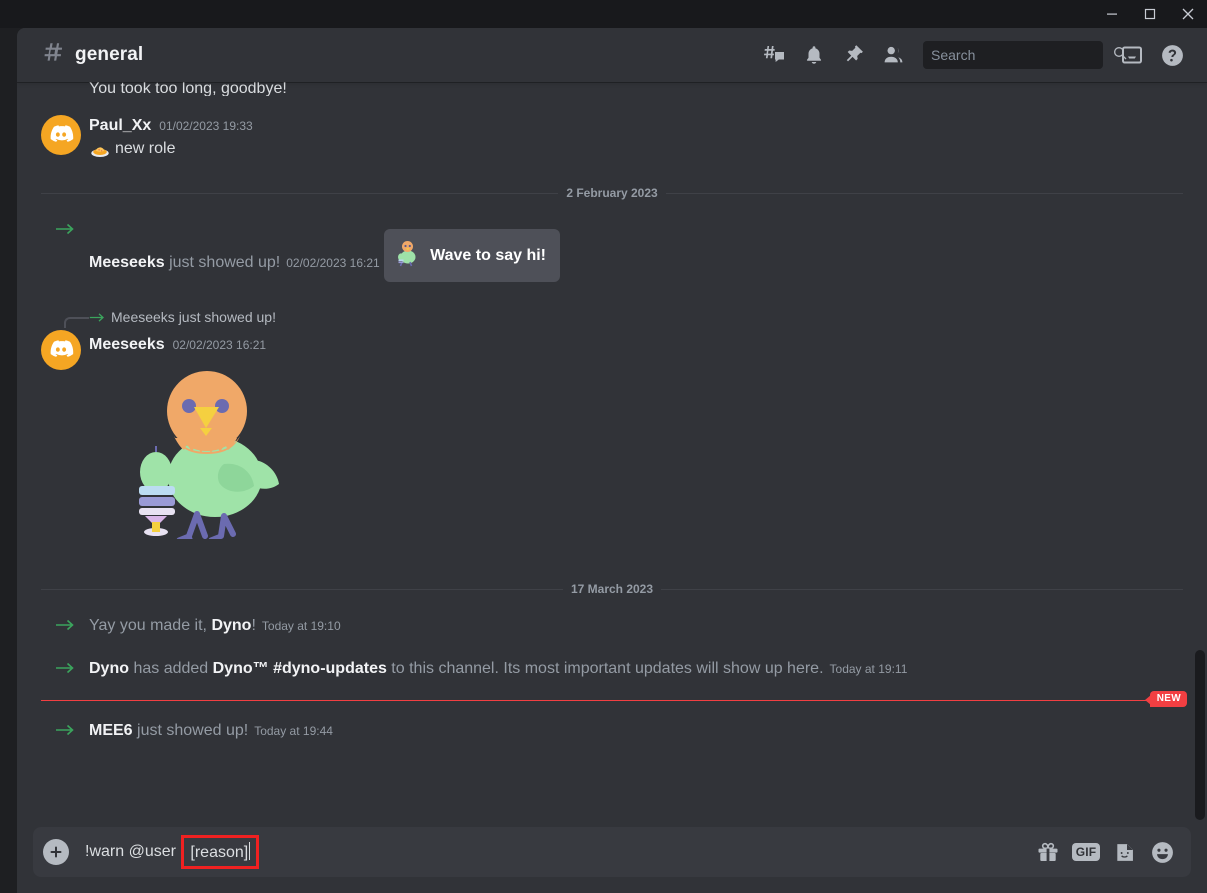  Describe the element at coordinates (127, 345) in the screenshot. I see `message-author: Meeseeks` at that location.